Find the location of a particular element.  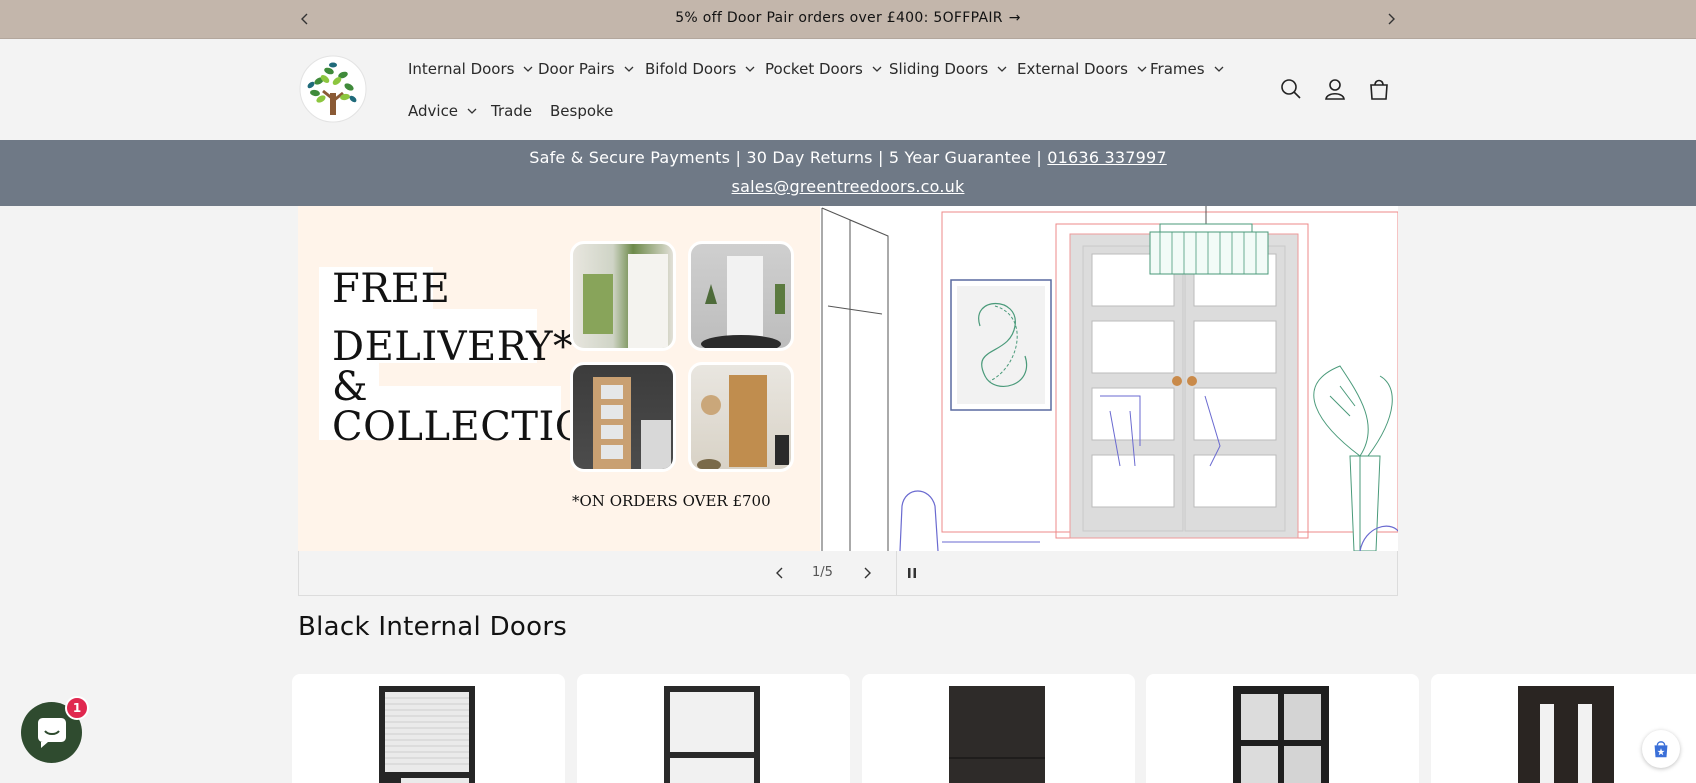

door-solid-icon is located at coordinates (997, 758).